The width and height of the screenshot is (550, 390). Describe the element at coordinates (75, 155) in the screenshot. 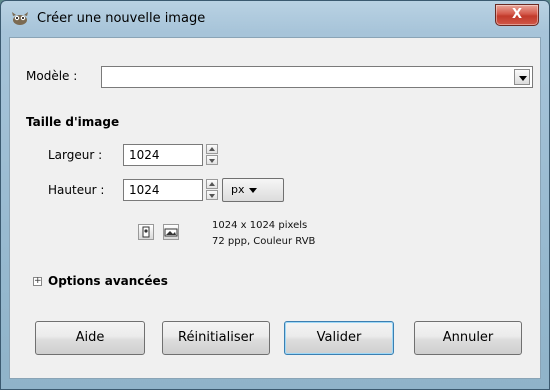

I see `width-label: Largeur :` at that location.